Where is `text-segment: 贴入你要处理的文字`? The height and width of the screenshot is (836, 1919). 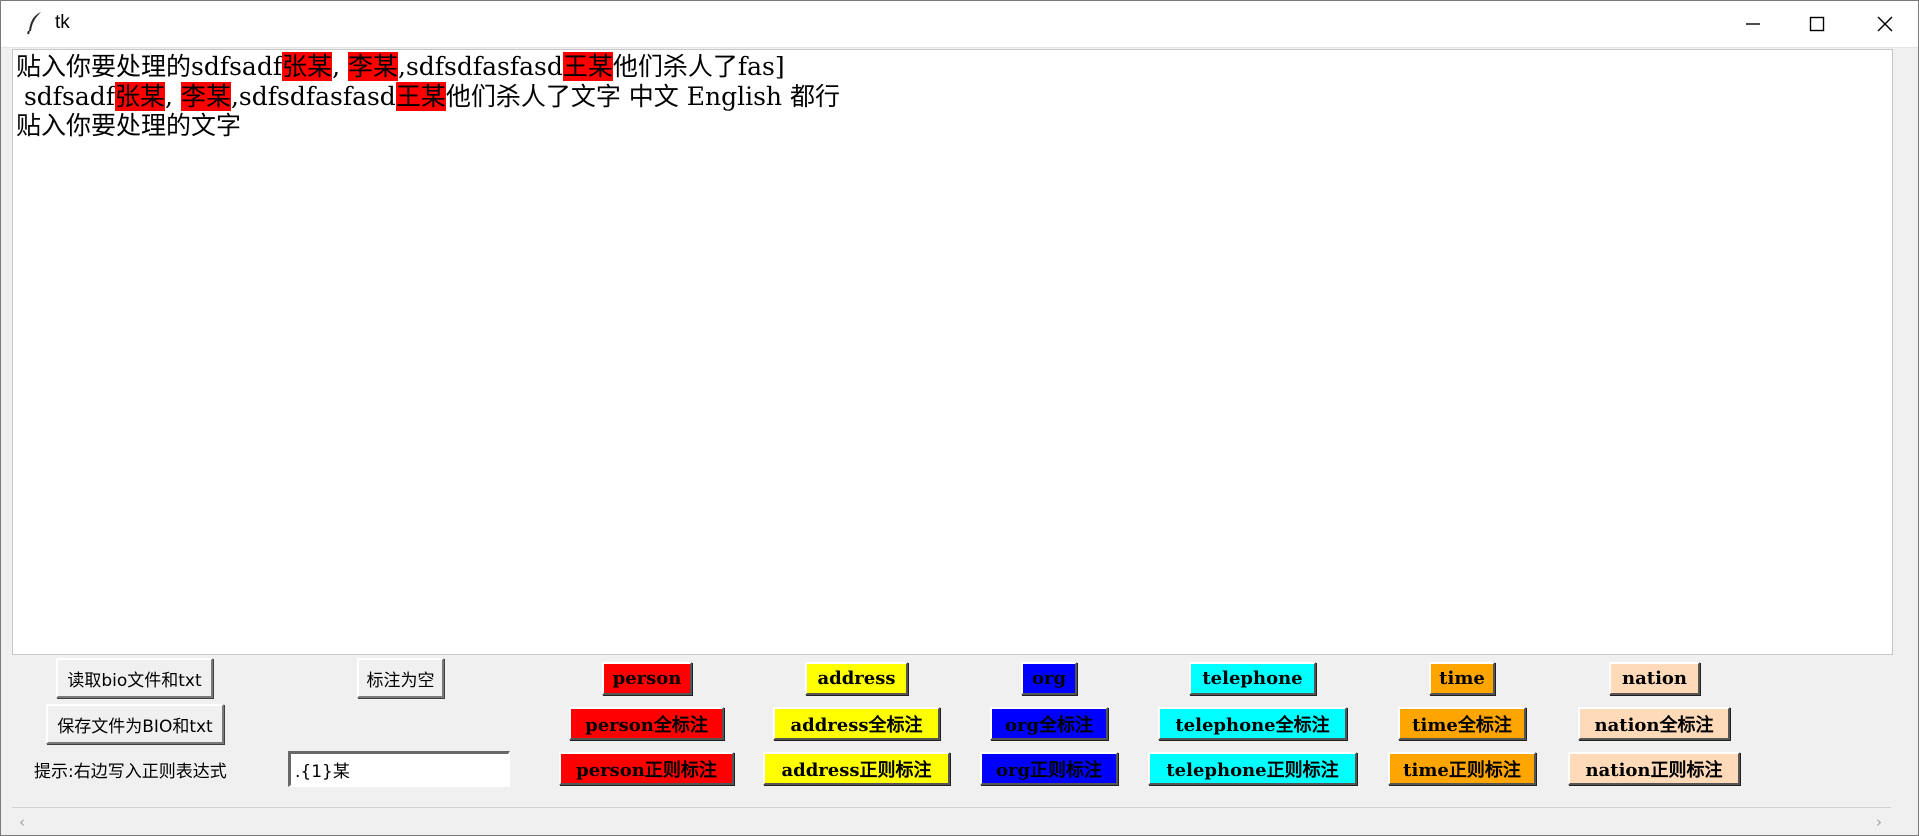 text-segment: 贴入你要处理的文字 is located at coordinates (129, 125).